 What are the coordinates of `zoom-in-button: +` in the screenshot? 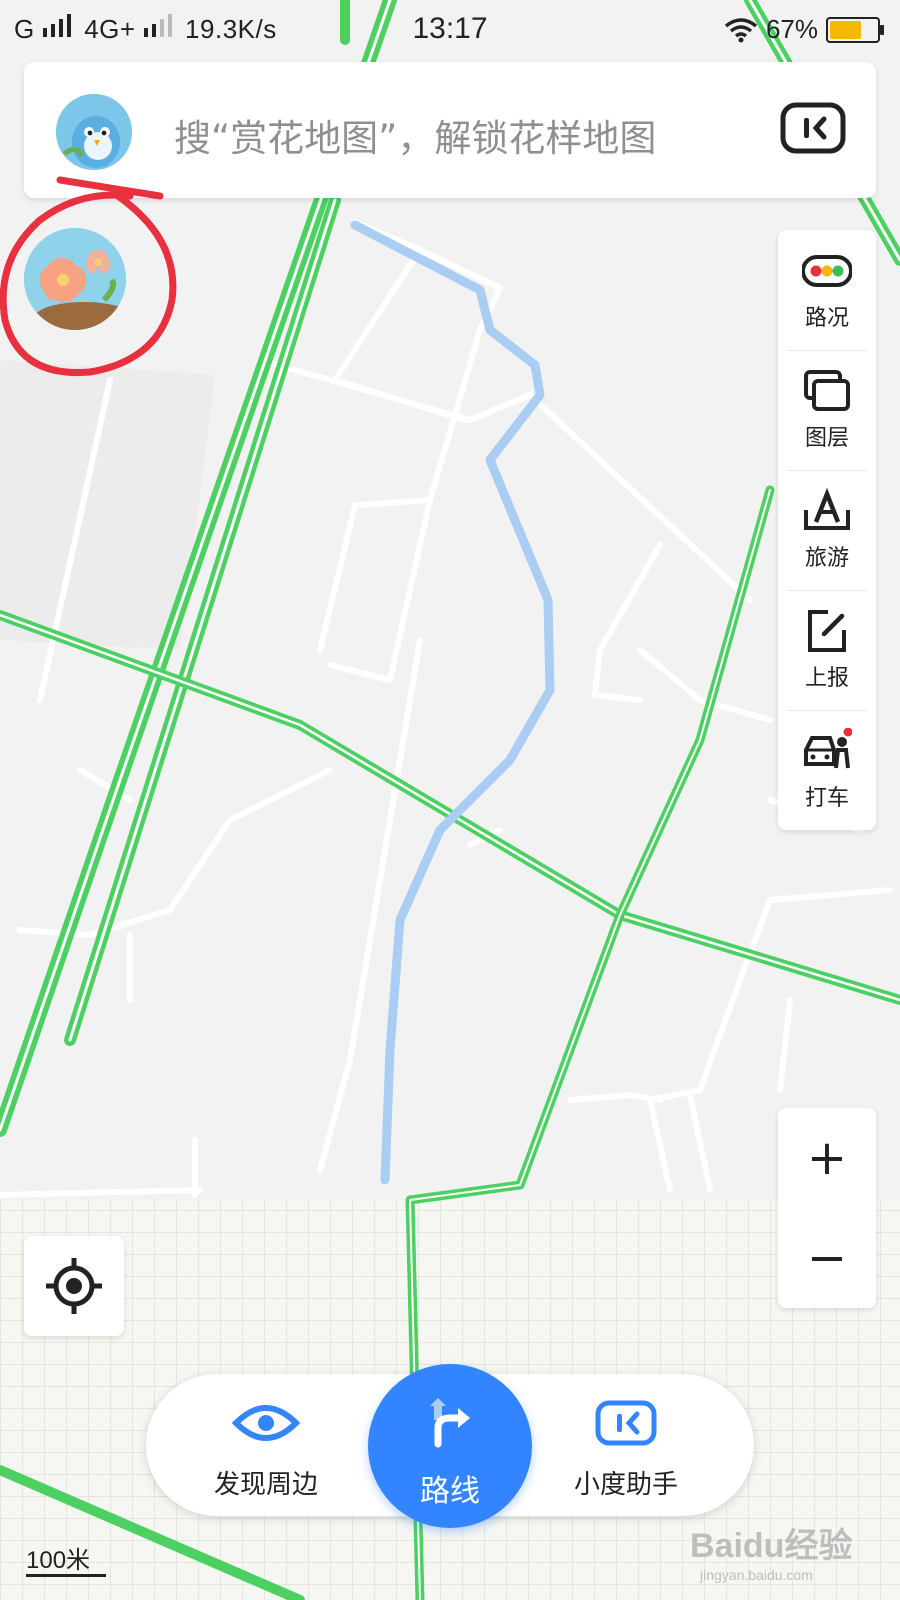 It's located at (827, 1158).